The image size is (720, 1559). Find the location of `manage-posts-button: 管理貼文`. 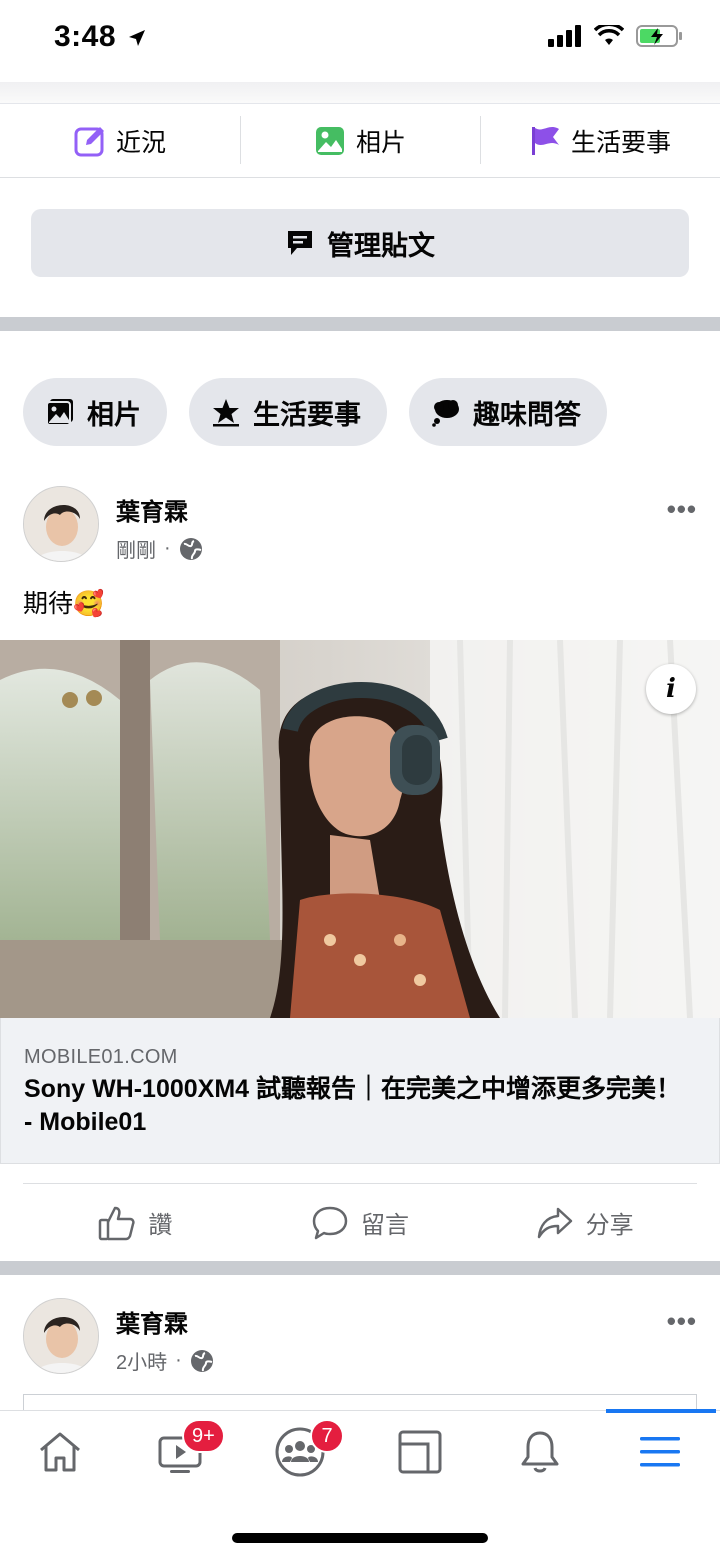

manage-posts-button: 管理貼文 is located at coordinates (360, 243).